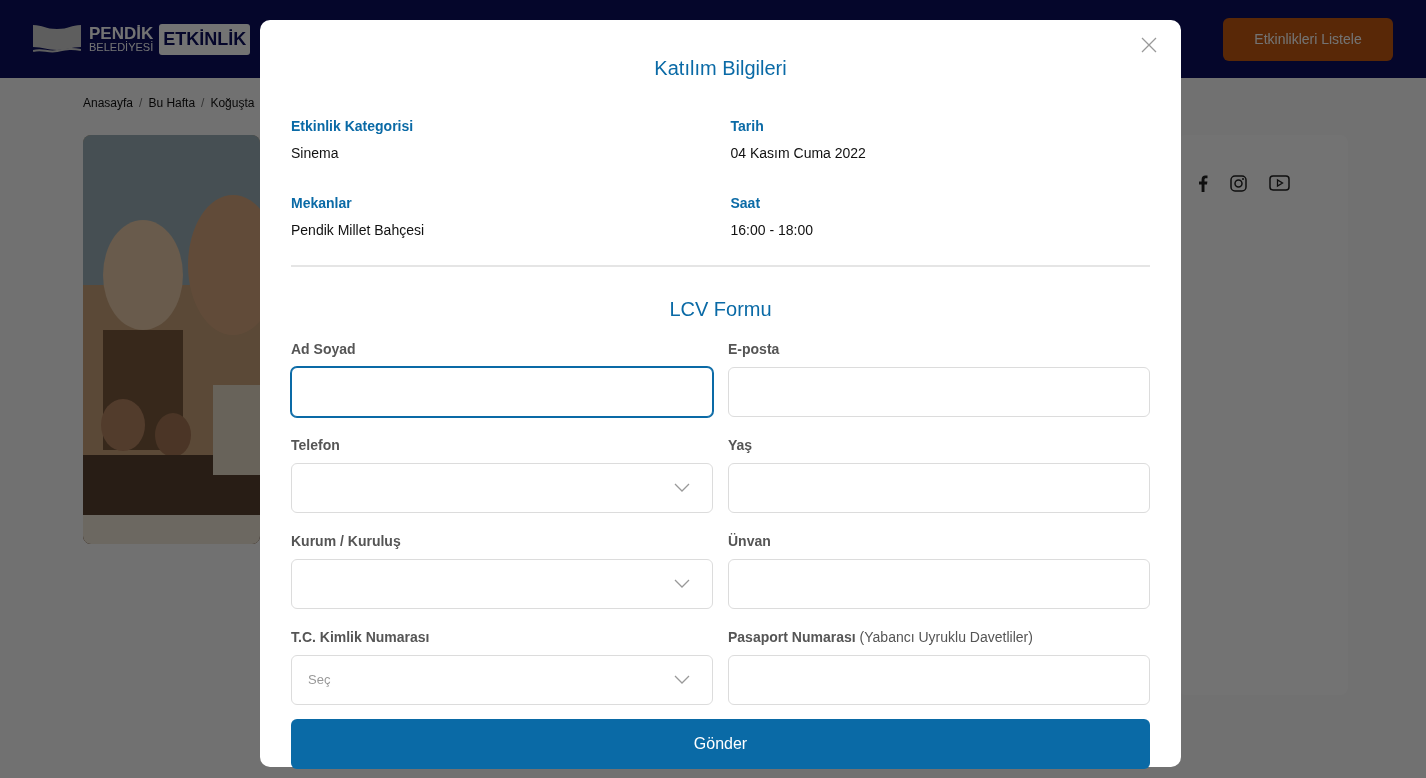  Describe the element at coordinates (1203, 183) in the screenshot. I see `facebook-icon` at that location.